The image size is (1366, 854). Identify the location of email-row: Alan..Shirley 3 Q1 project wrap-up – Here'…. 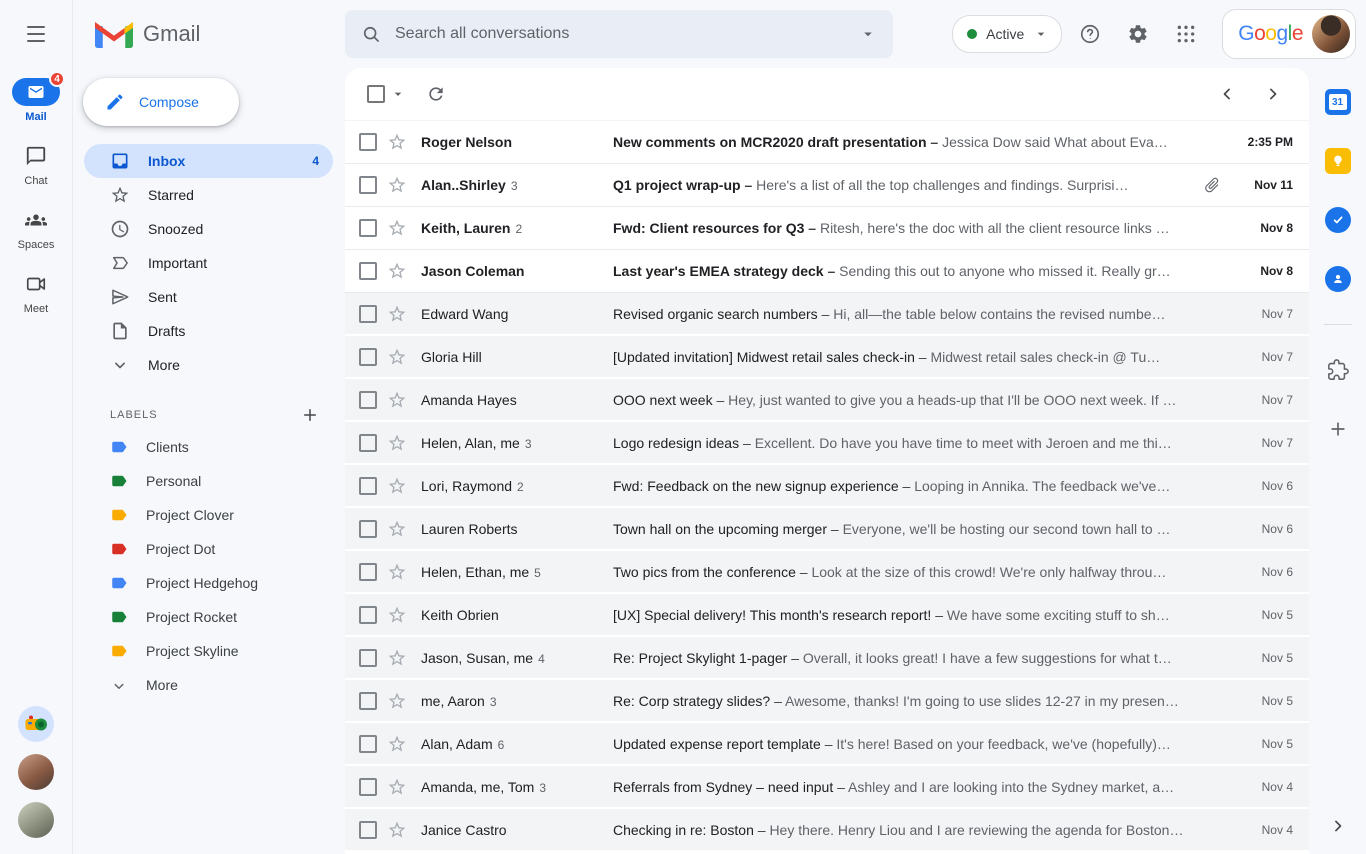
(827, 185).